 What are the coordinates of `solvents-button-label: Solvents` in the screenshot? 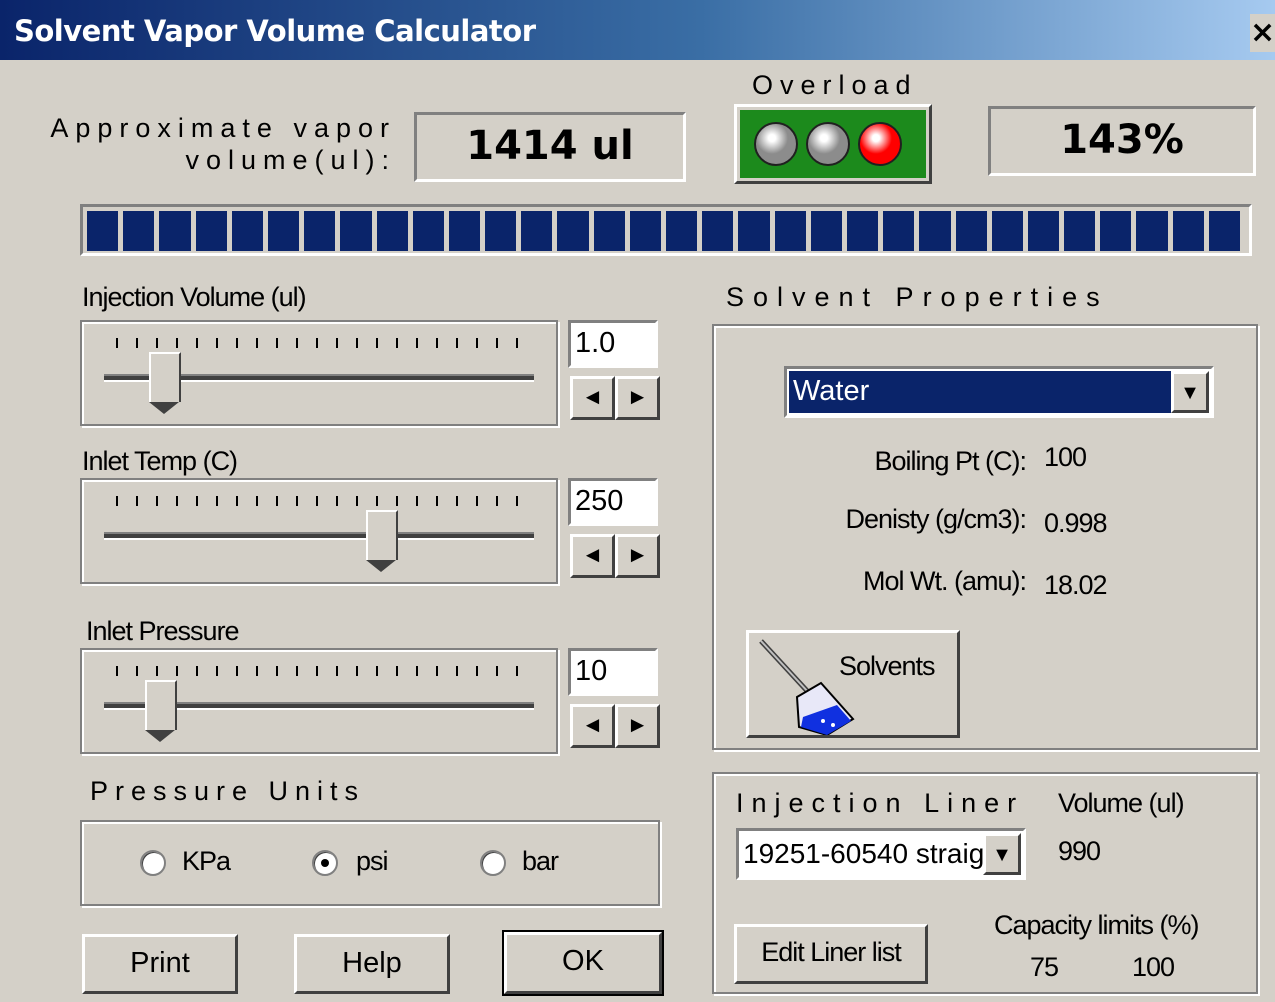 It's located at (887, 666).